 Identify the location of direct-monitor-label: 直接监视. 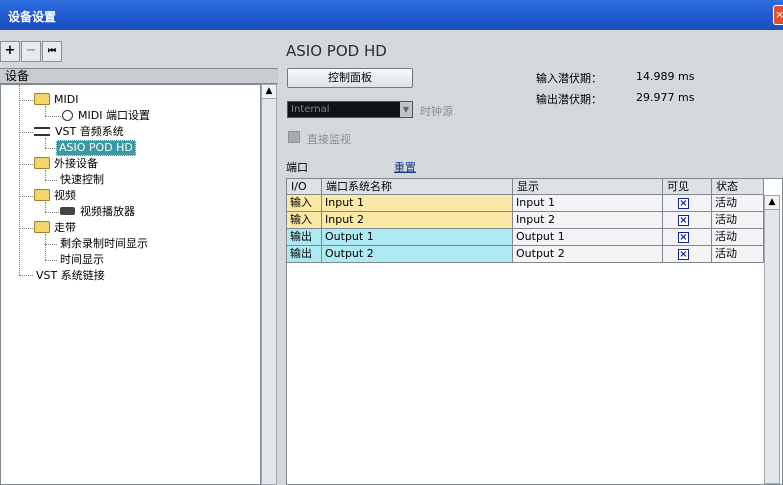
(329, 139).